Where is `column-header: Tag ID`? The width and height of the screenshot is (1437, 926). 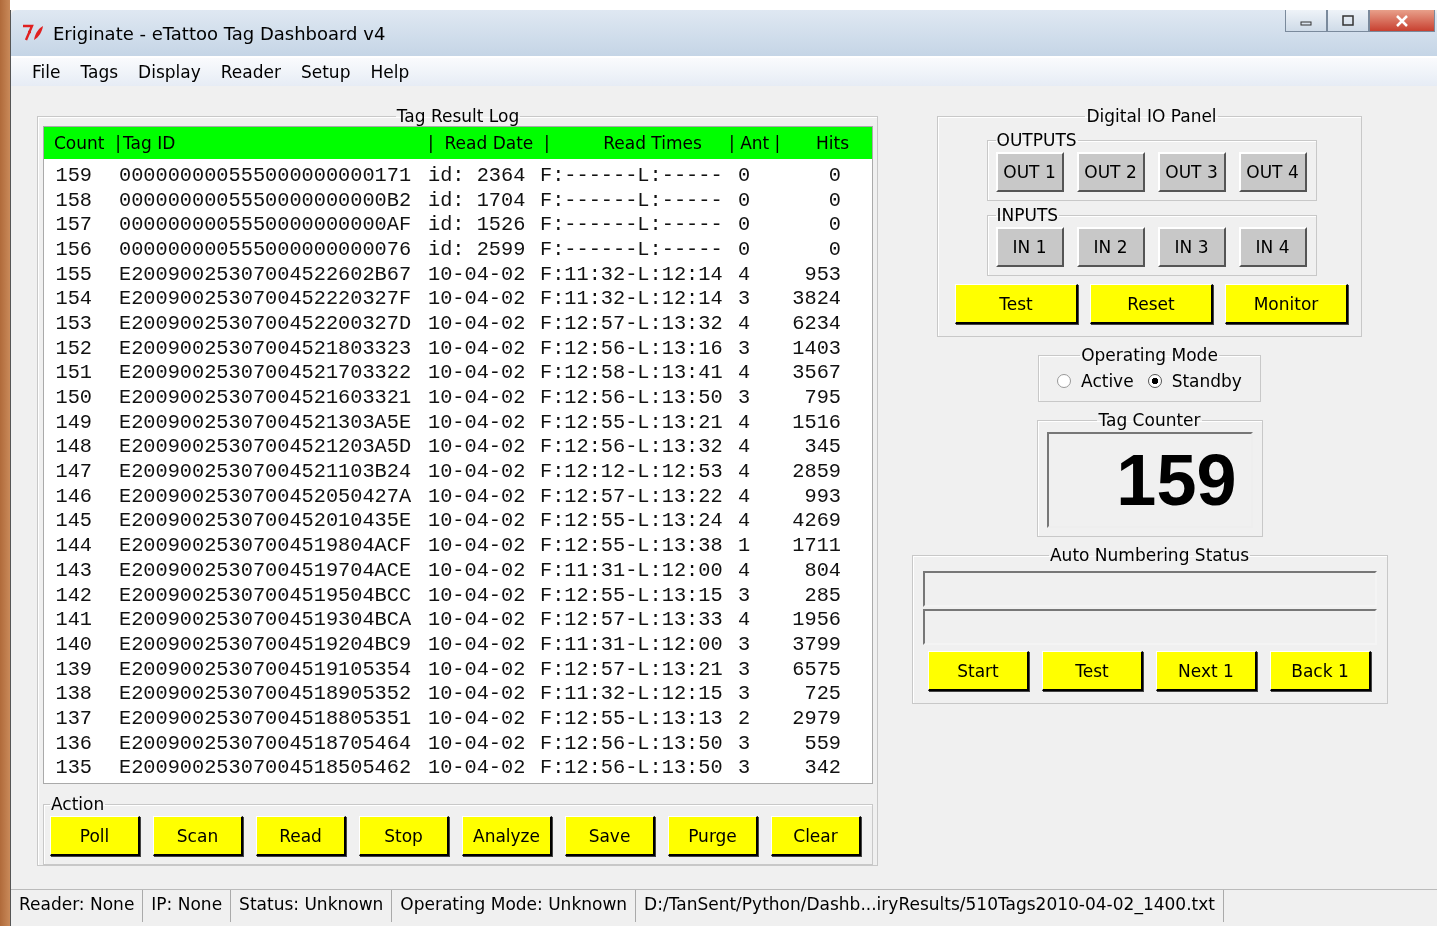 column-header: Tag ID is located at coordinates (275, 143).